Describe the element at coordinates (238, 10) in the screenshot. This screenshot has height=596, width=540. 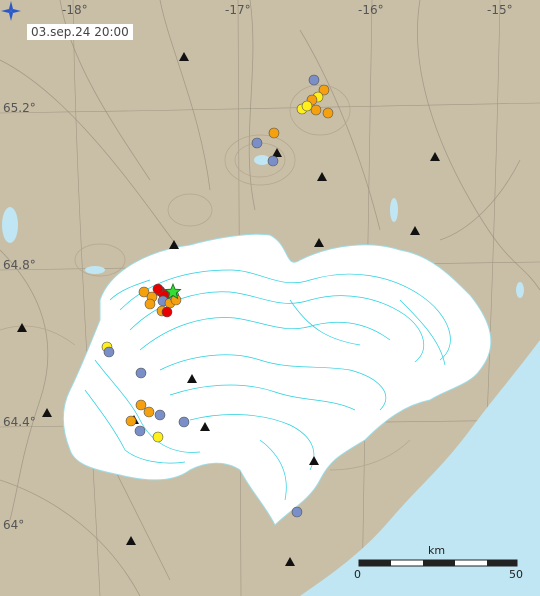
I see `lon-label-17: -17°` at that location.